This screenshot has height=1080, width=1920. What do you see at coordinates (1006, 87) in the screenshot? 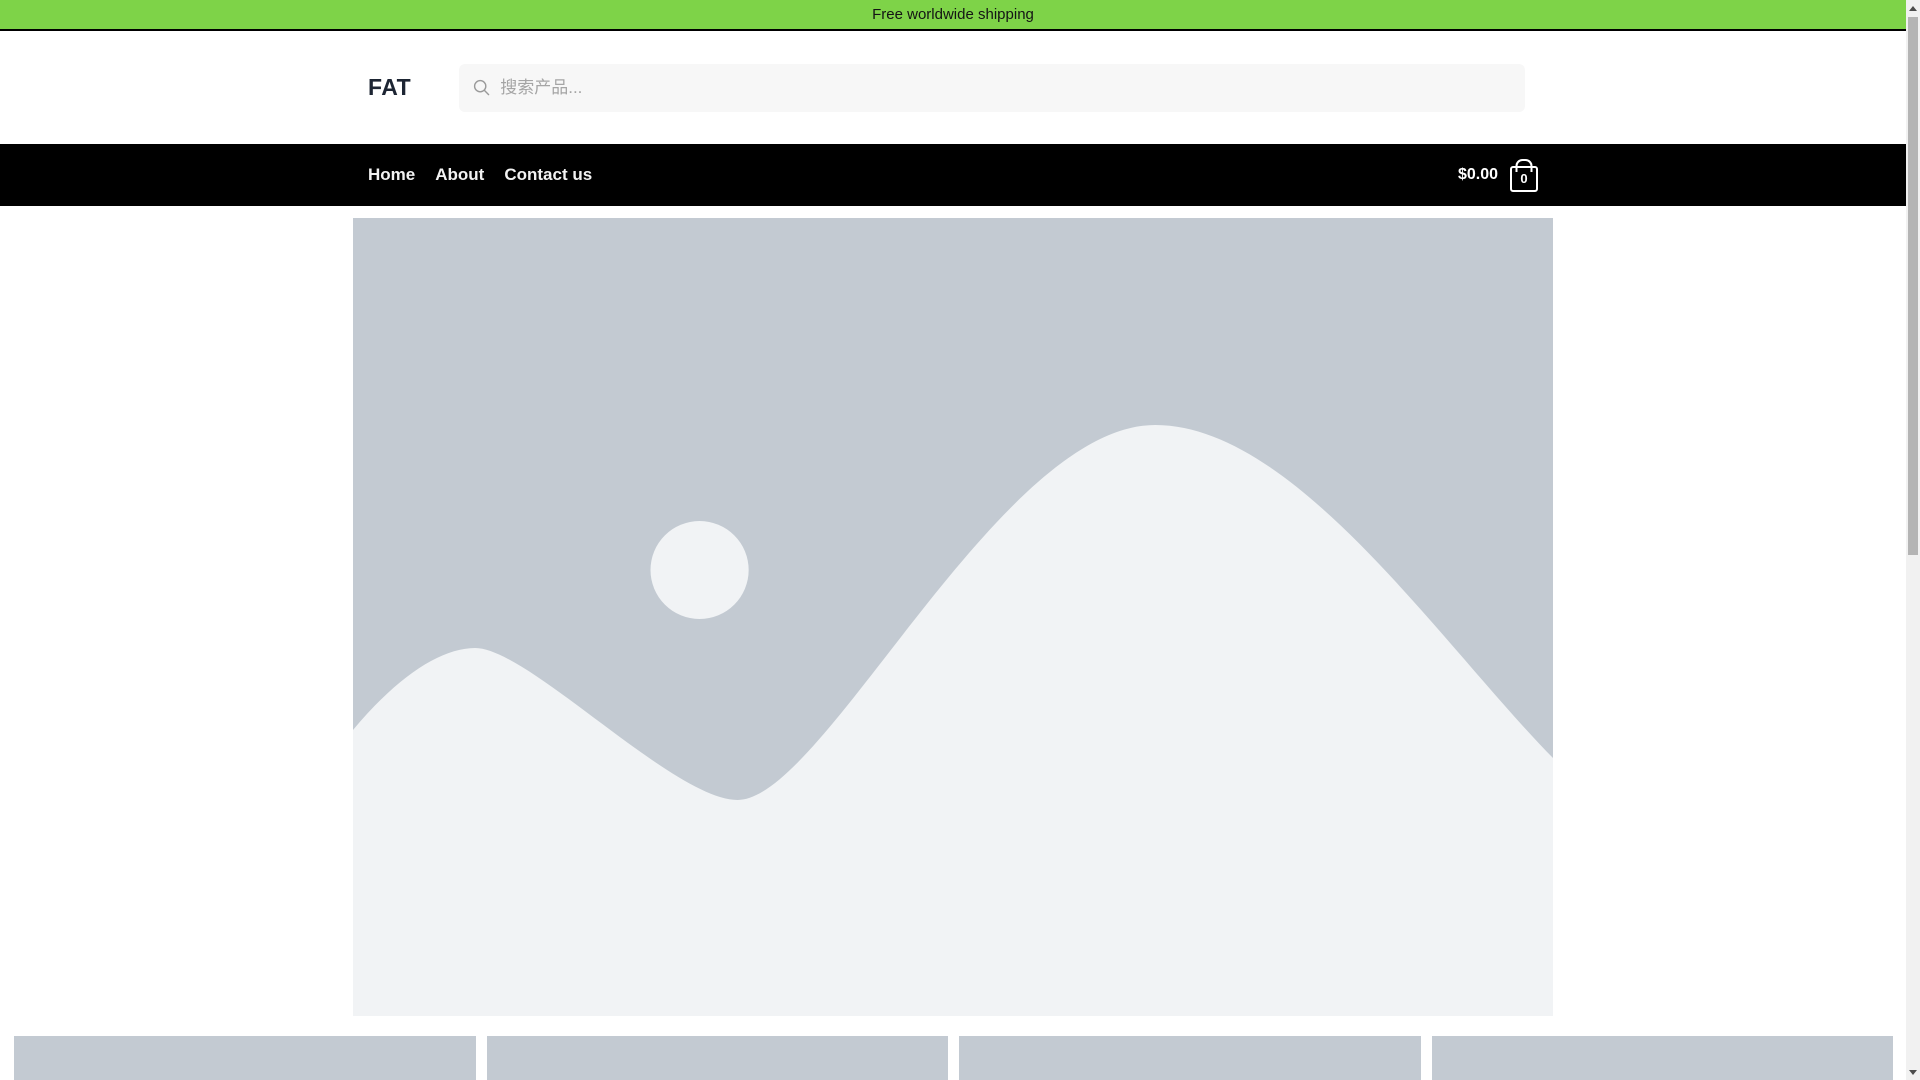
I see `search-input` at bounding box center [1006, 87].